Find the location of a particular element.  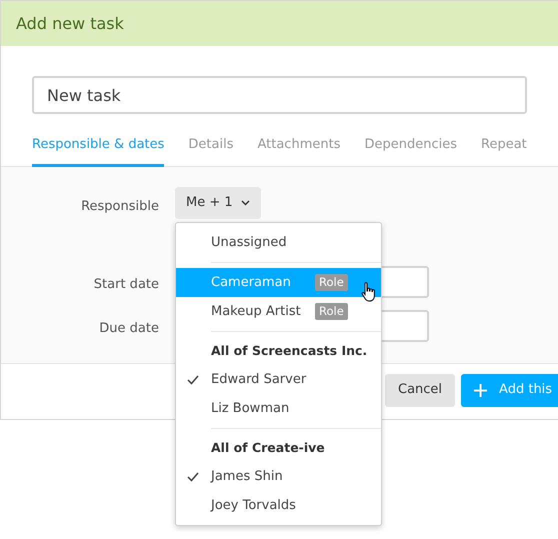

menu-item: James Shin is located at coordinates (278, 476).